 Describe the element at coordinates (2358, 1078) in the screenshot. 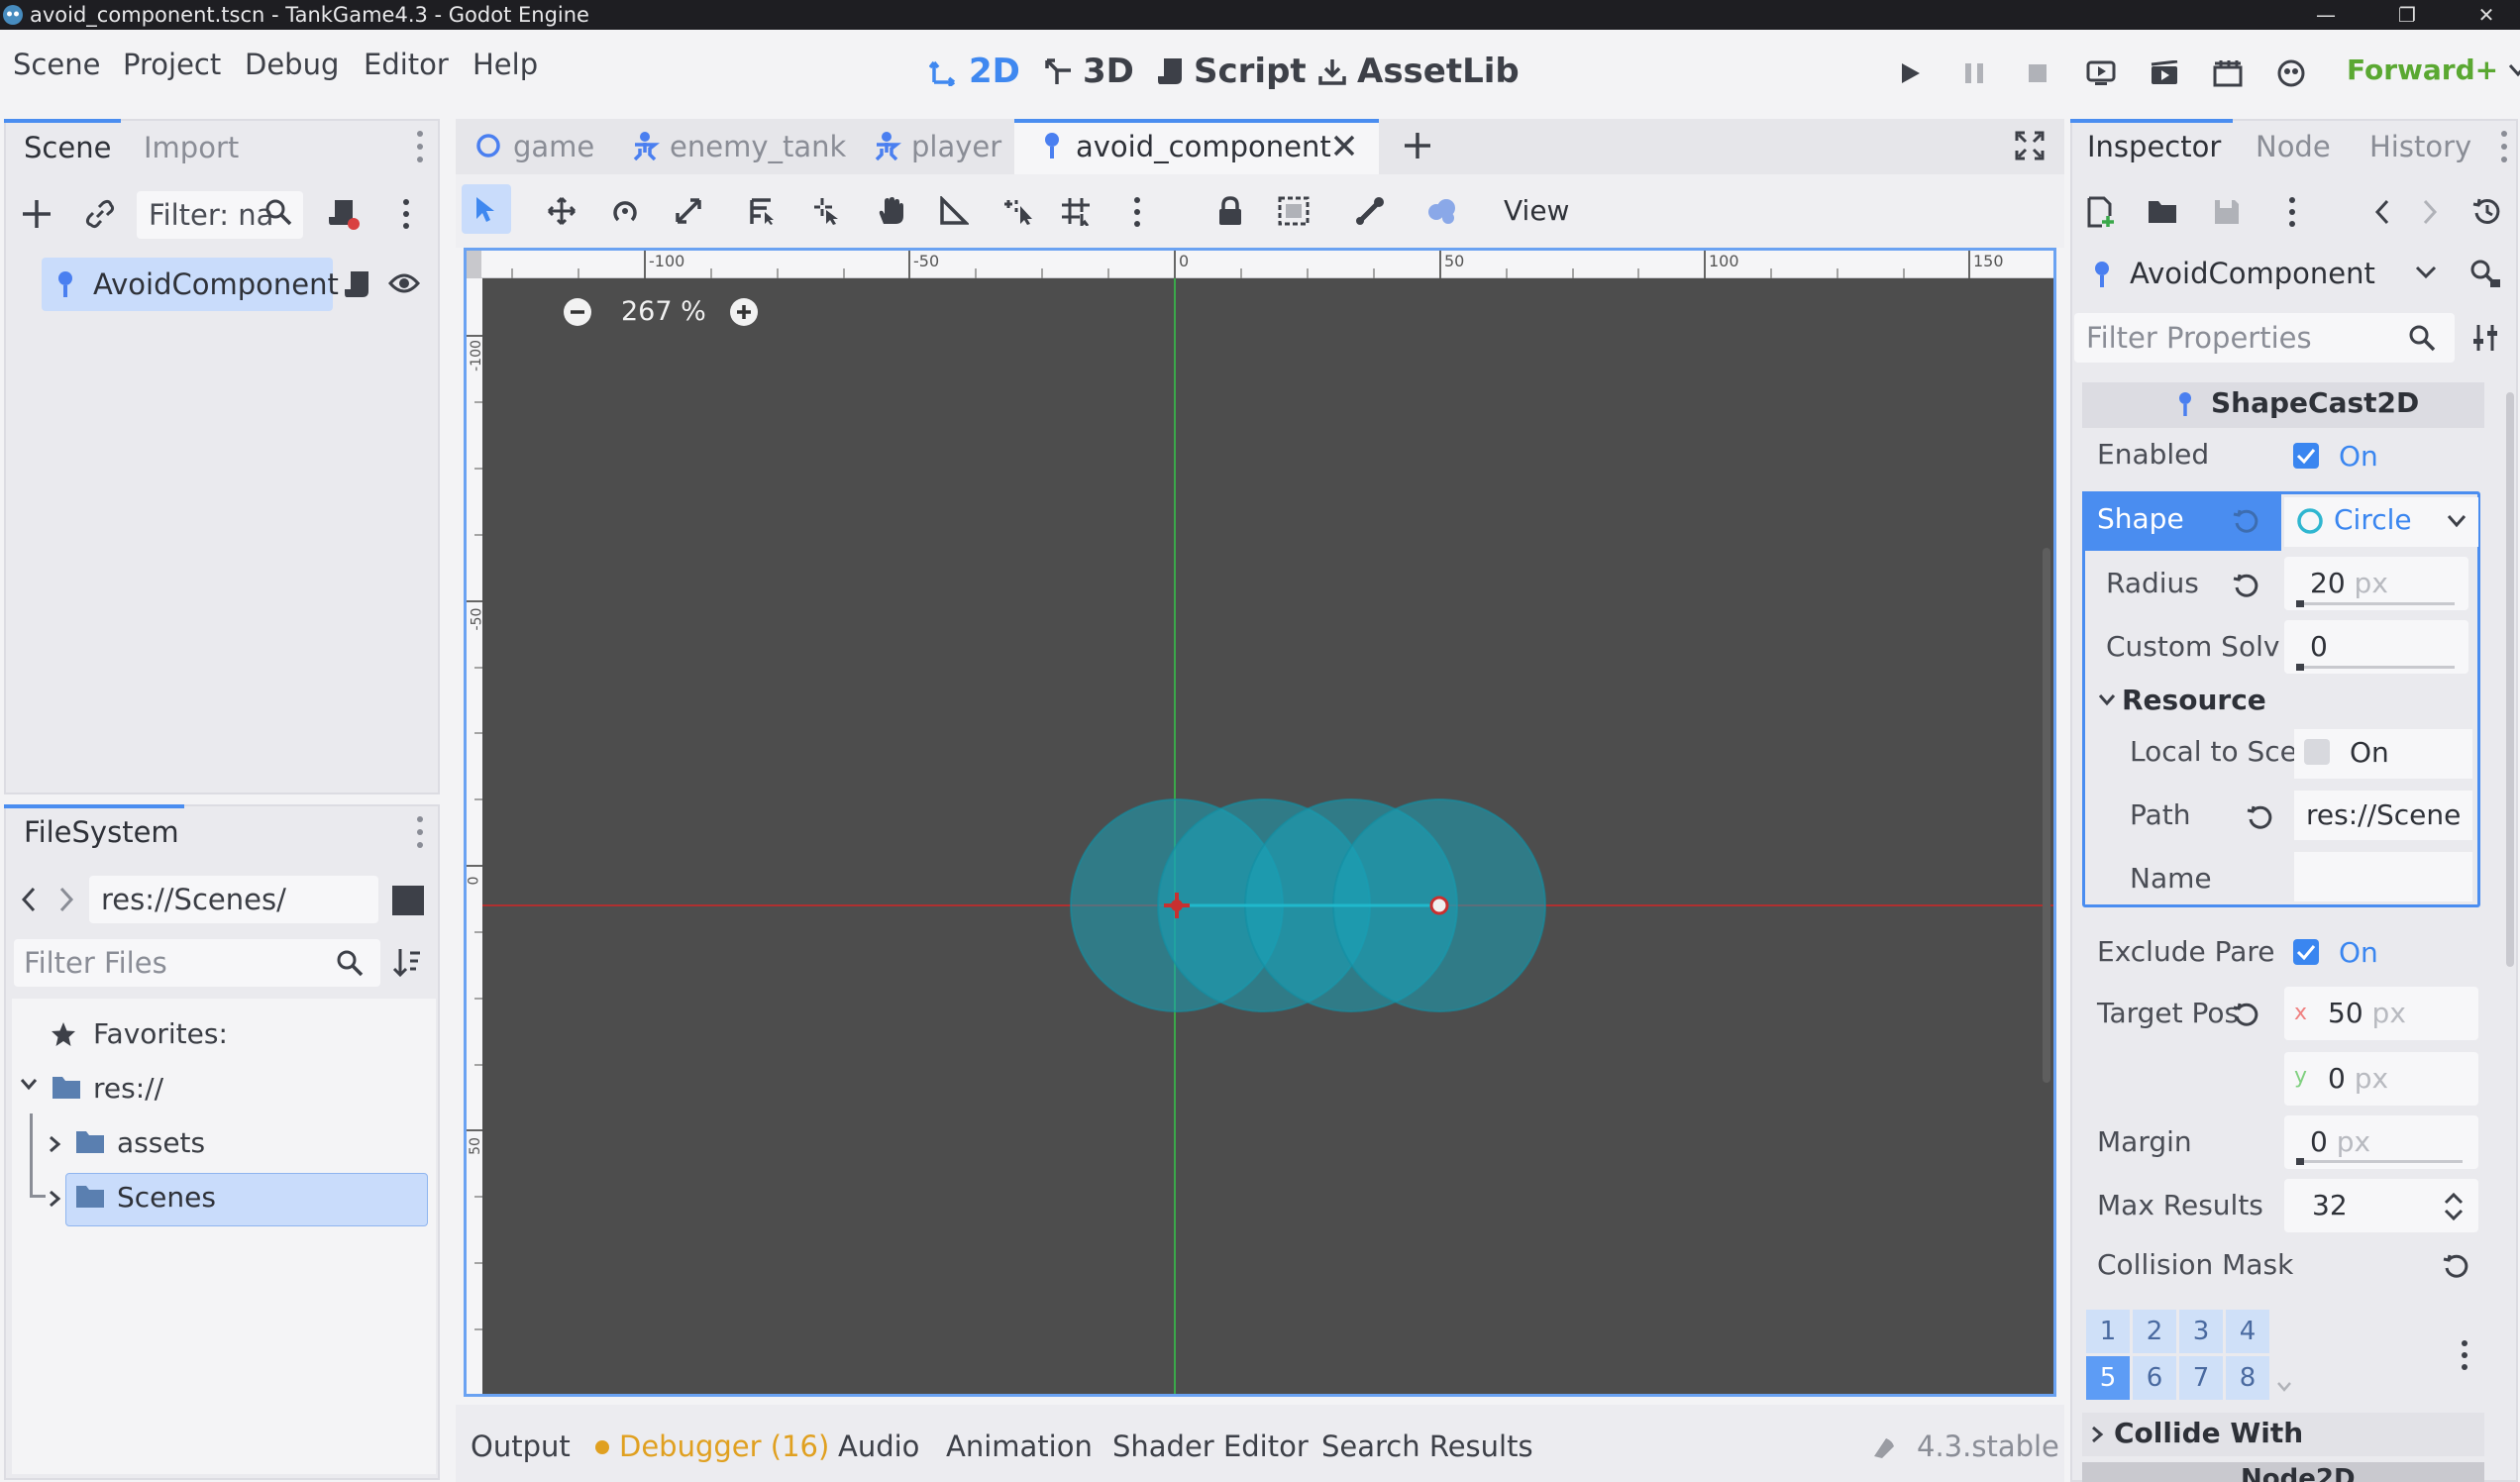

I see `target-y-value: 0 px` at that location.